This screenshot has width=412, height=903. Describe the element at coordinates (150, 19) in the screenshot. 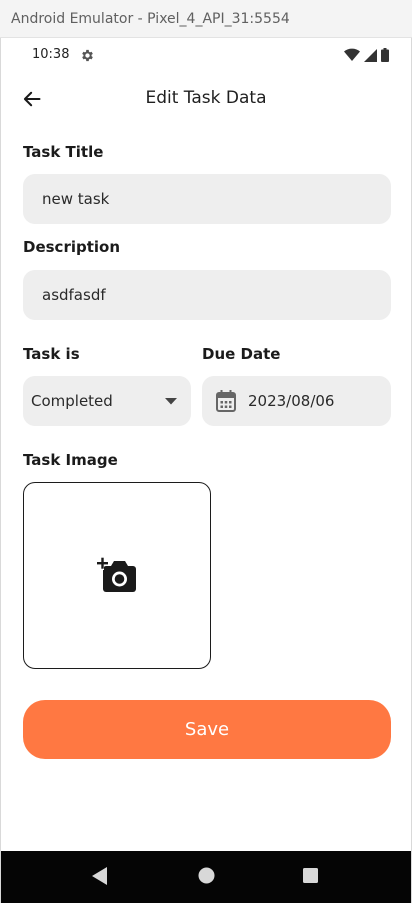

I see `window-title: Android Emulator - Pixel_4_API_31:5554` at that location.